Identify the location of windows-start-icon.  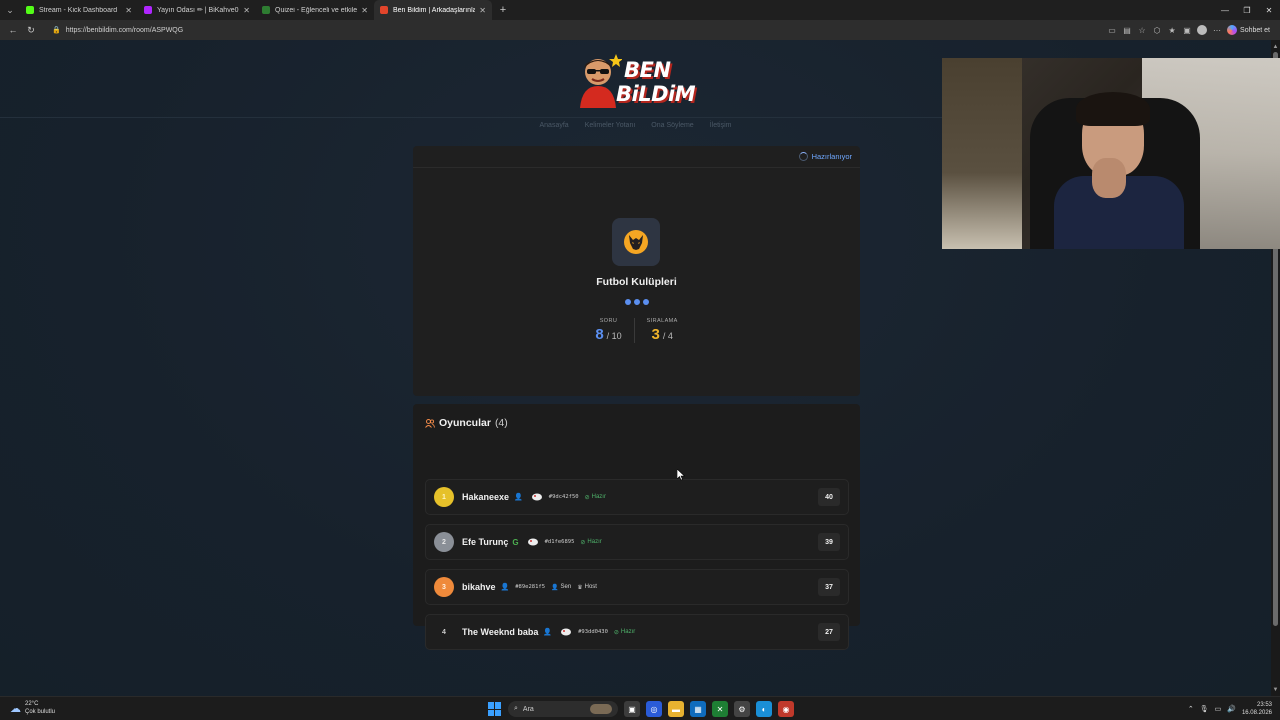
(495, 709).